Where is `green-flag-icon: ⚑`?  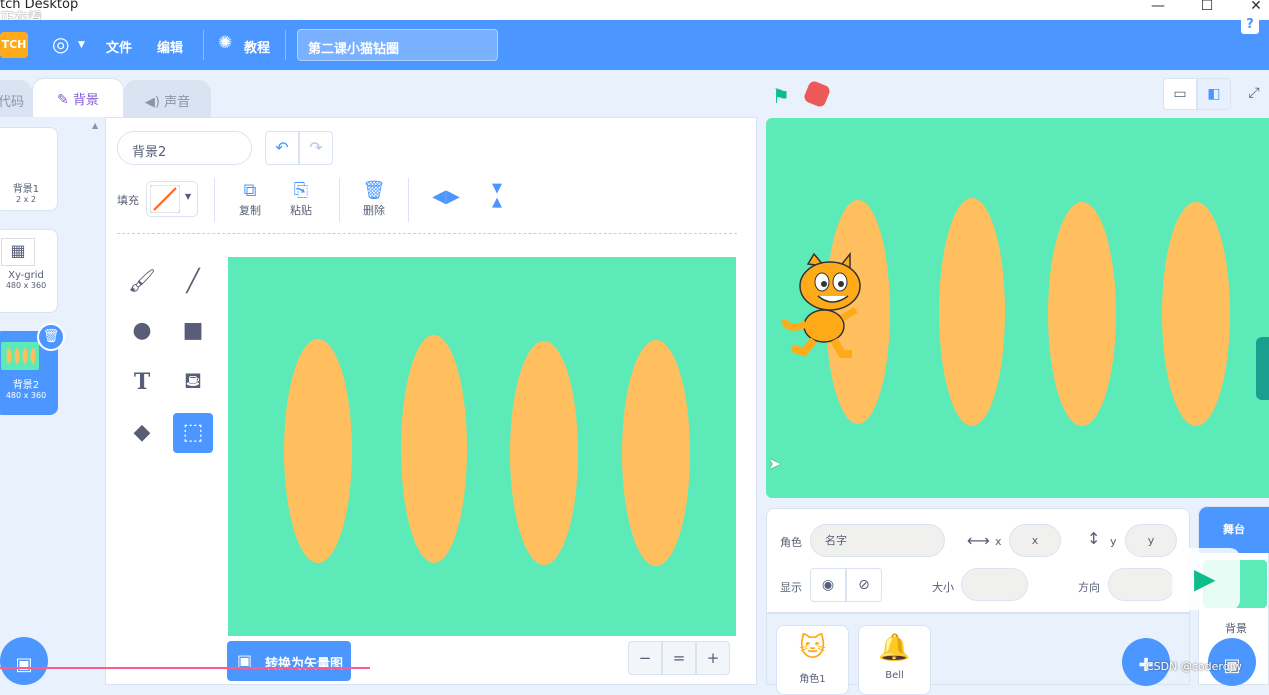 green-flag-icon: ⚑ is located at coordinates (781, 96).